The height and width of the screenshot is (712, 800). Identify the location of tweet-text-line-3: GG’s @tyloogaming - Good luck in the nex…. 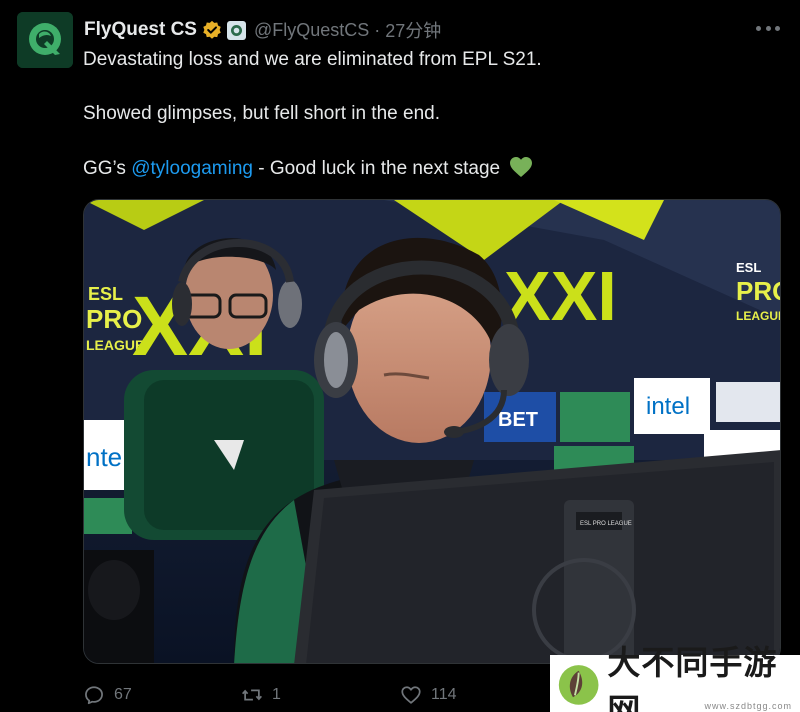
(308, 168).